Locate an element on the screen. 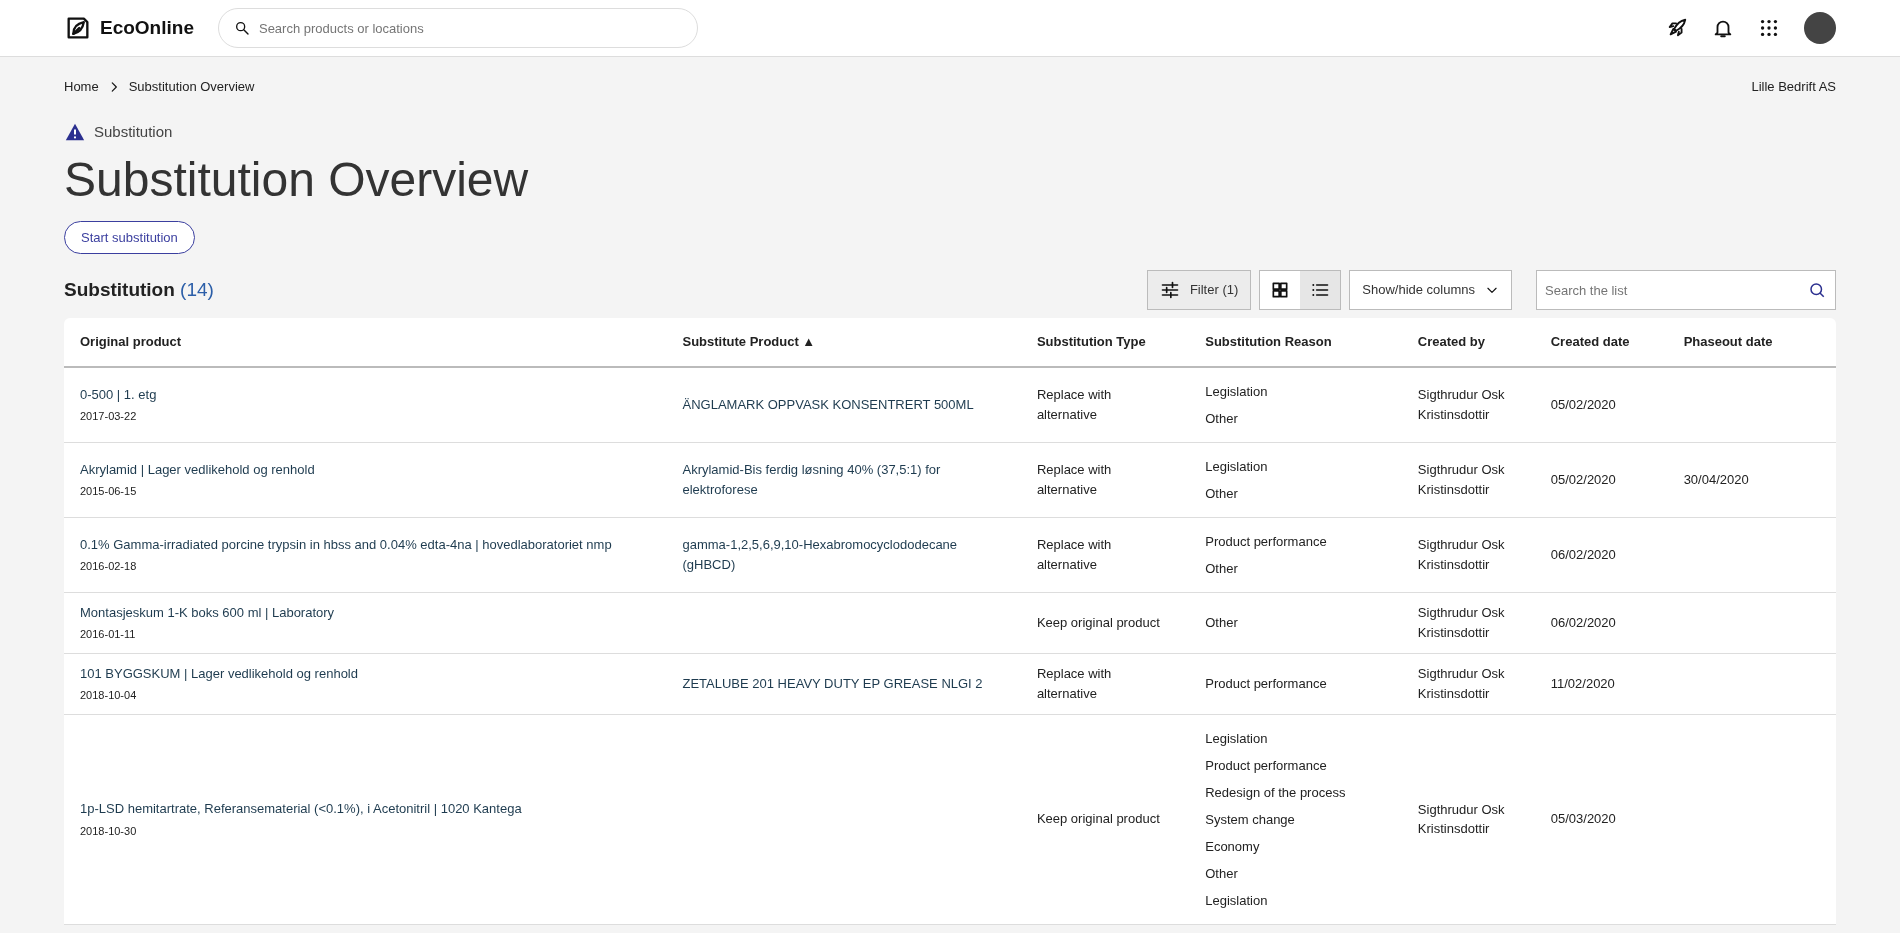  created-date: 05/03/2020 is located at coordinates (1583, 819).